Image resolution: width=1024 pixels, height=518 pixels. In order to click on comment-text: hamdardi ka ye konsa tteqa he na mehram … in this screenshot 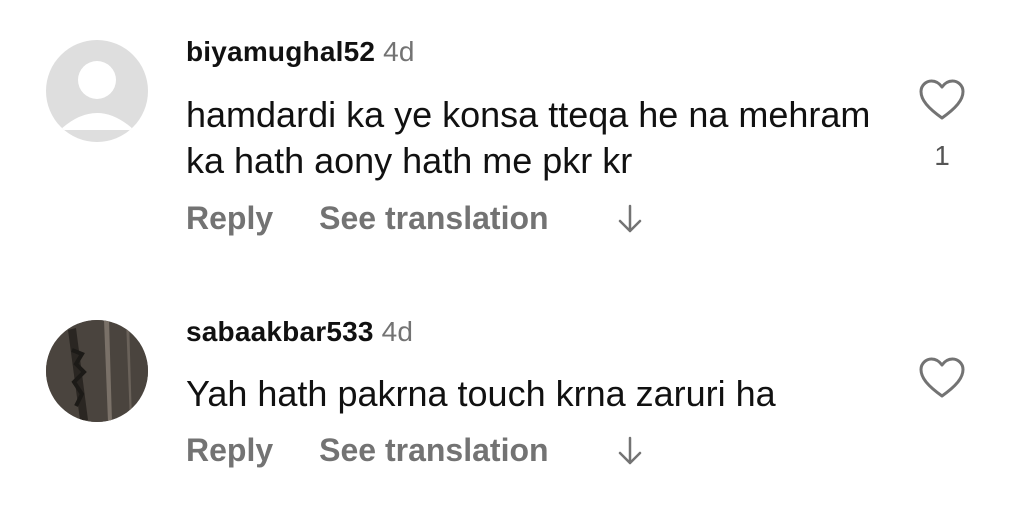, I will do `click(528, 137)`.